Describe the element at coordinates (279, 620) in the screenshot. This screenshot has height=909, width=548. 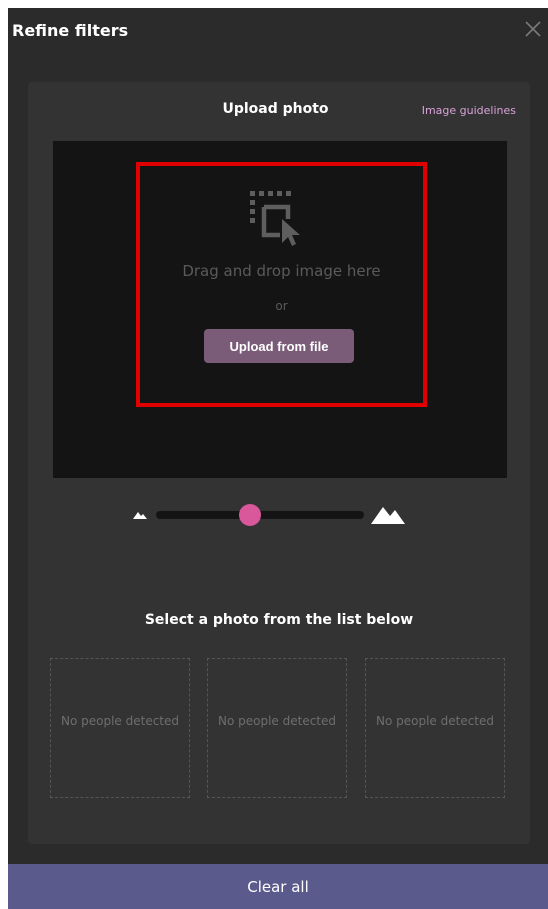
I see `select-photo-title: Select a photo from the list below` at that location.